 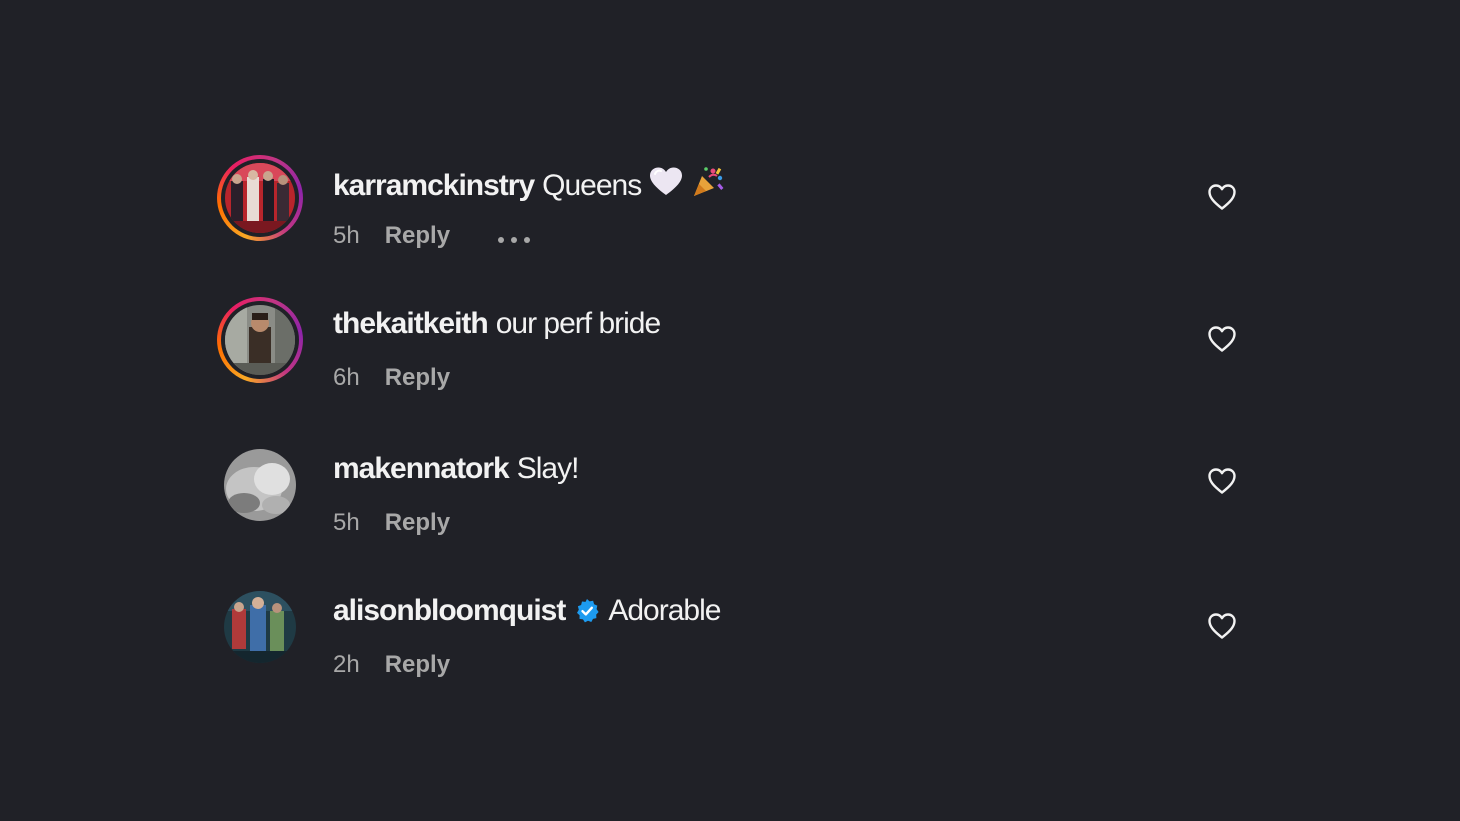 What do you see at coordinates (592, 185) in the screenshot?
I see `comment-text: Queens` at bounding box center [592, 185].